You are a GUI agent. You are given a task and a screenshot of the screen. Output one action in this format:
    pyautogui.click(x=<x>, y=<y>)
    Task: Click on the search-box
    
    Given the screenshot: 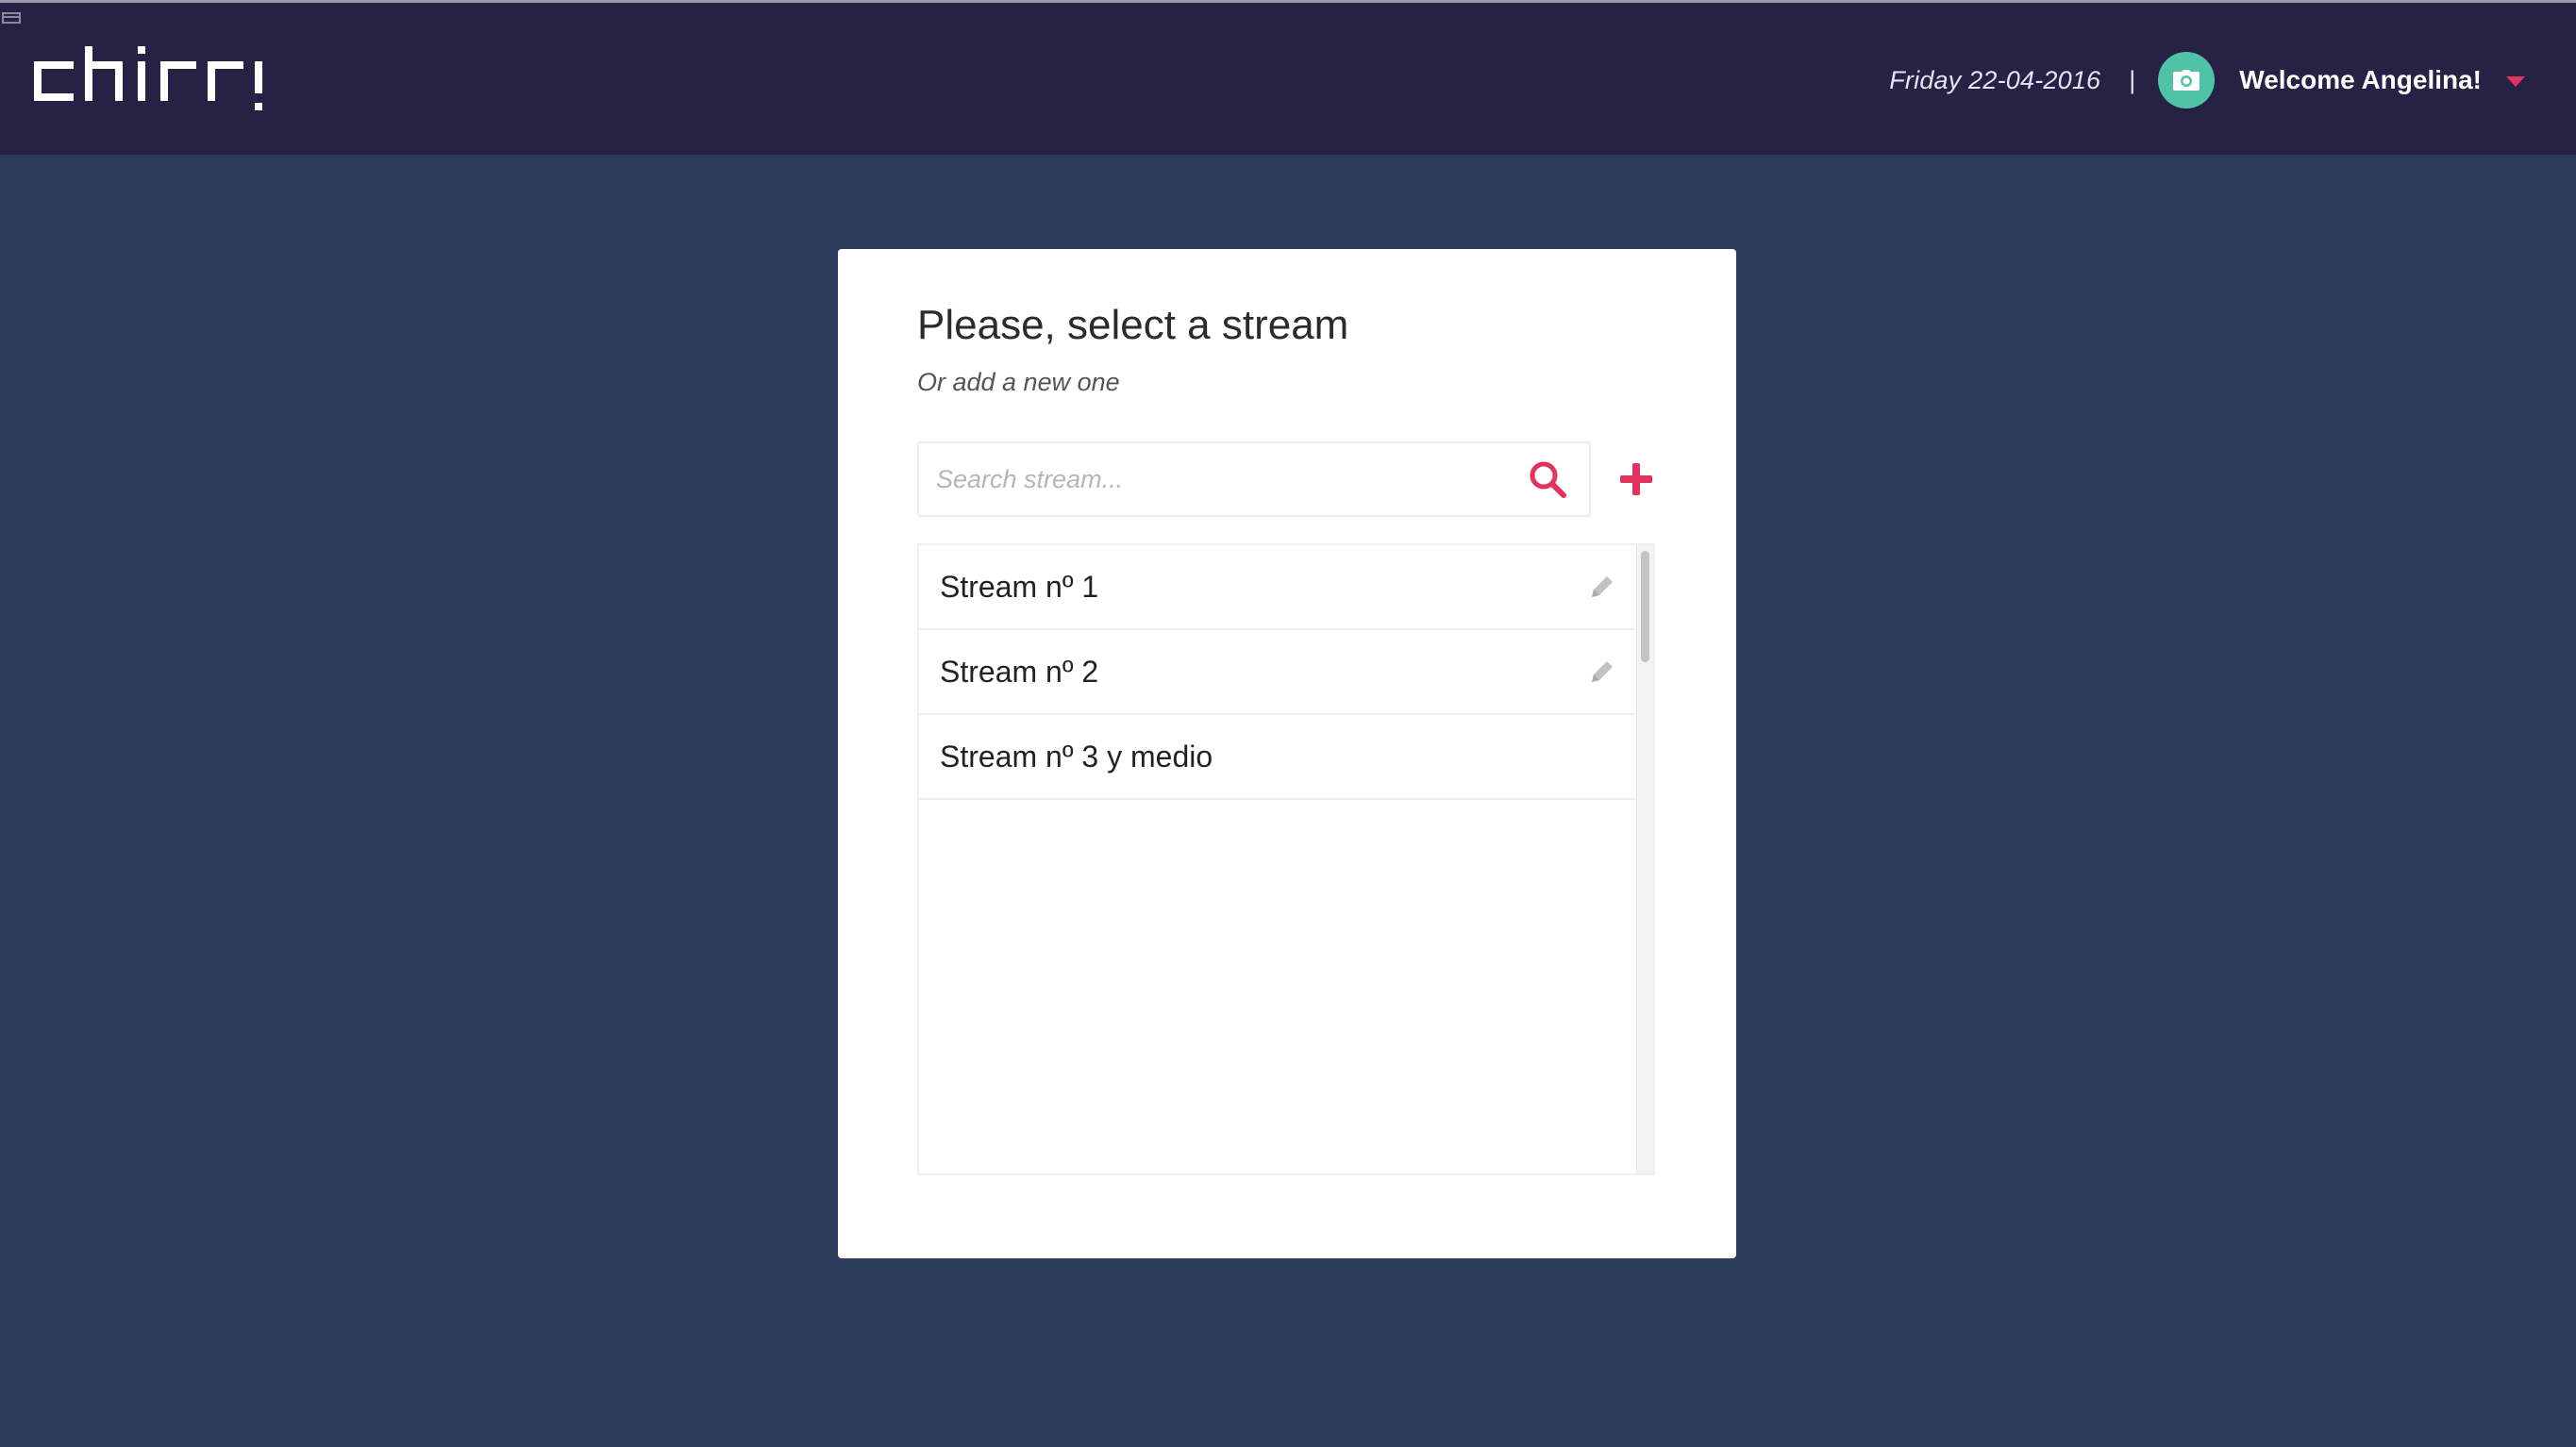 What is the action you would take?
    pyautogui.click(x=1254, y=479)
    